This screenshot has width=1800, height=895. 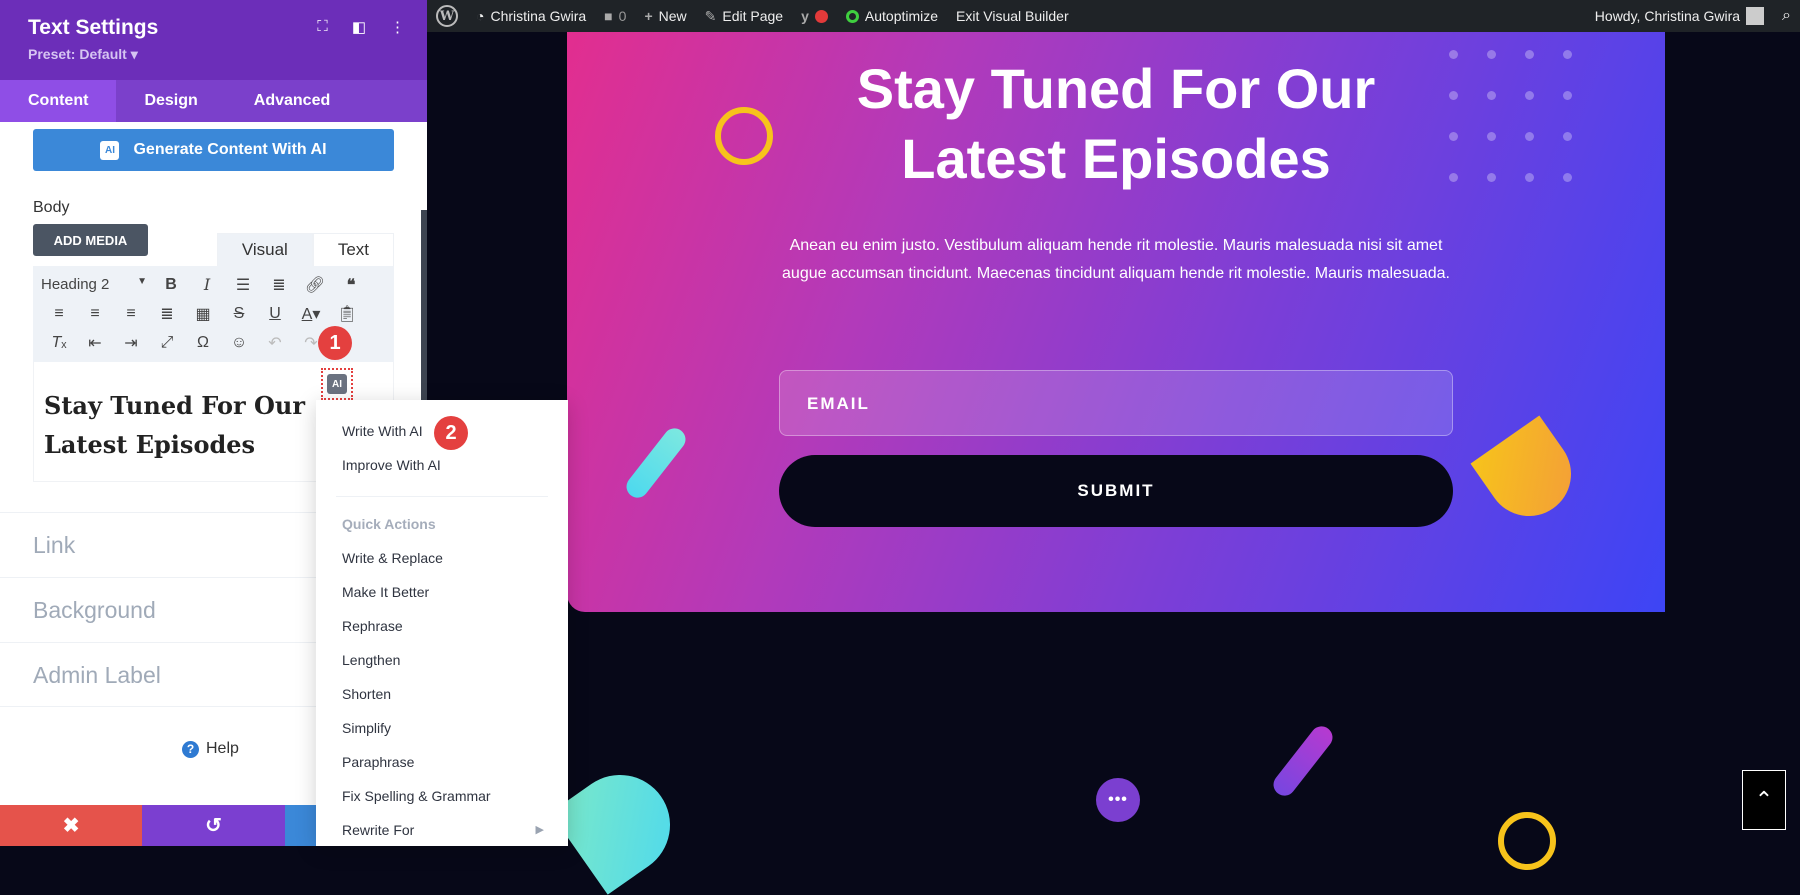 What do you see at coordinates (710, 15) in the screenshot?
I see `pencil-icon: ✎` at bounding box center [710, 15].